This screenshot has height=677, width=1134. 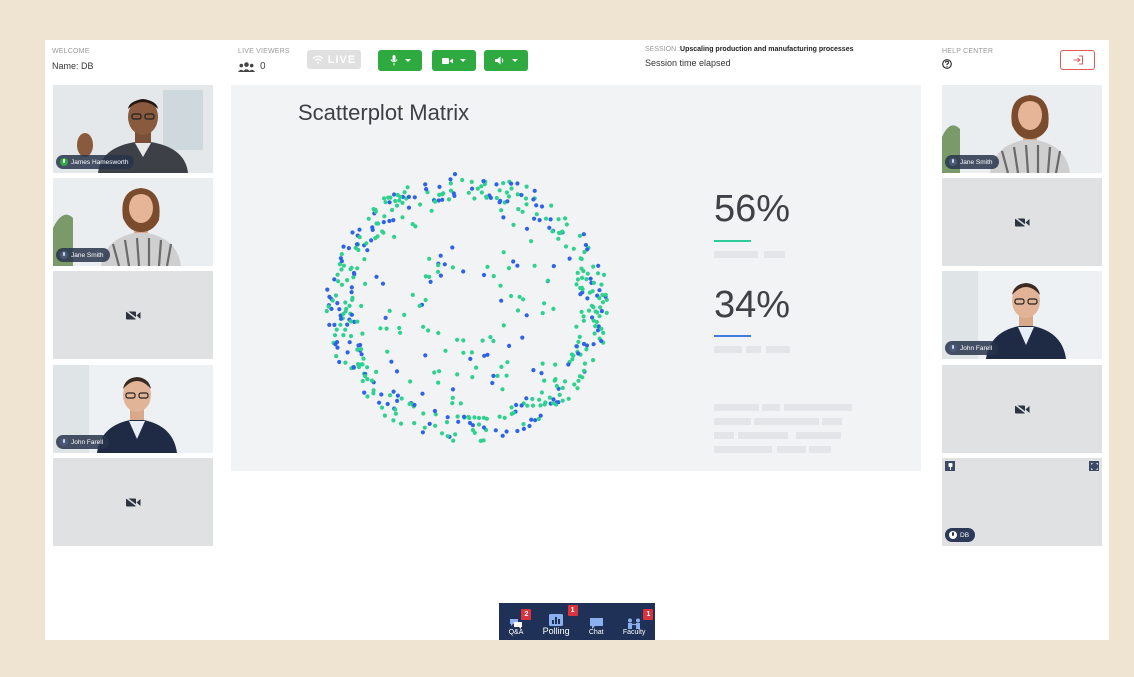 What do you see at coordinates (520, 622) in the screenshot?
I see `qa-button: Q&A 2` at bounding box center [520, 622].